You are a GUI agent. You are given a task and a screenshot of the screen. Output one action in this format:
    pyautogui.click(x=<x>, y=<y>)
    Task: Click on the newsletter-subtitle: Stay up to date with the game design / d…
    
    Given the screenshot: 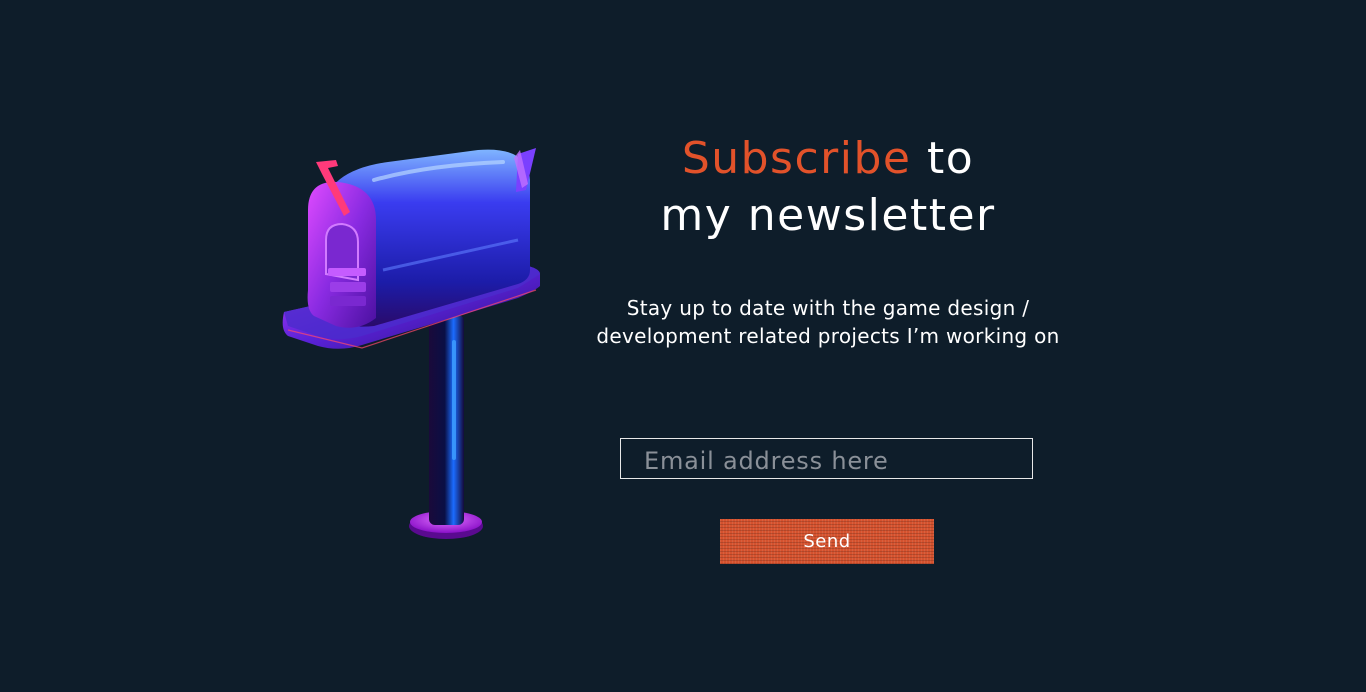 What is the action you would take?
    pyautogui.click(x=828, y=322)
    